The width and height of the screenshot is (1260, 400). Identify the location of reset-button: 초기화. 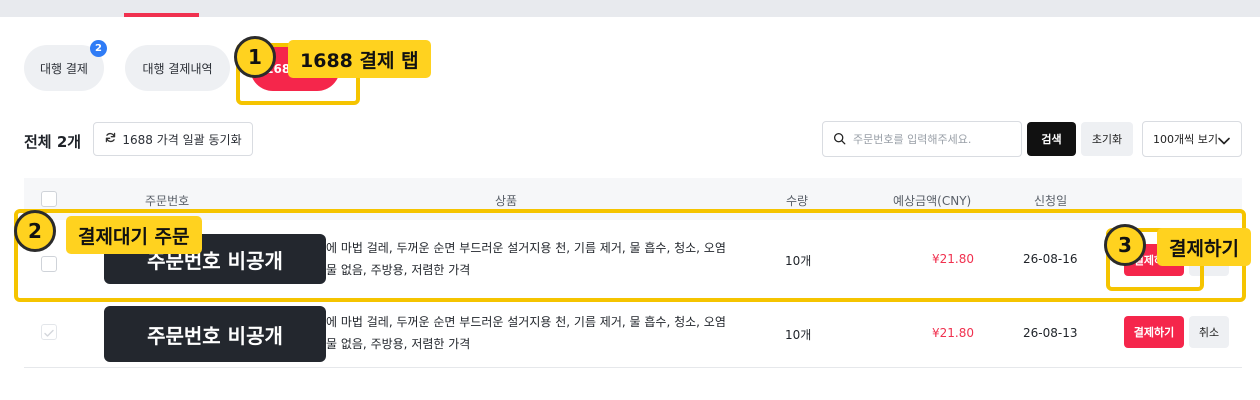
(1107, 139).